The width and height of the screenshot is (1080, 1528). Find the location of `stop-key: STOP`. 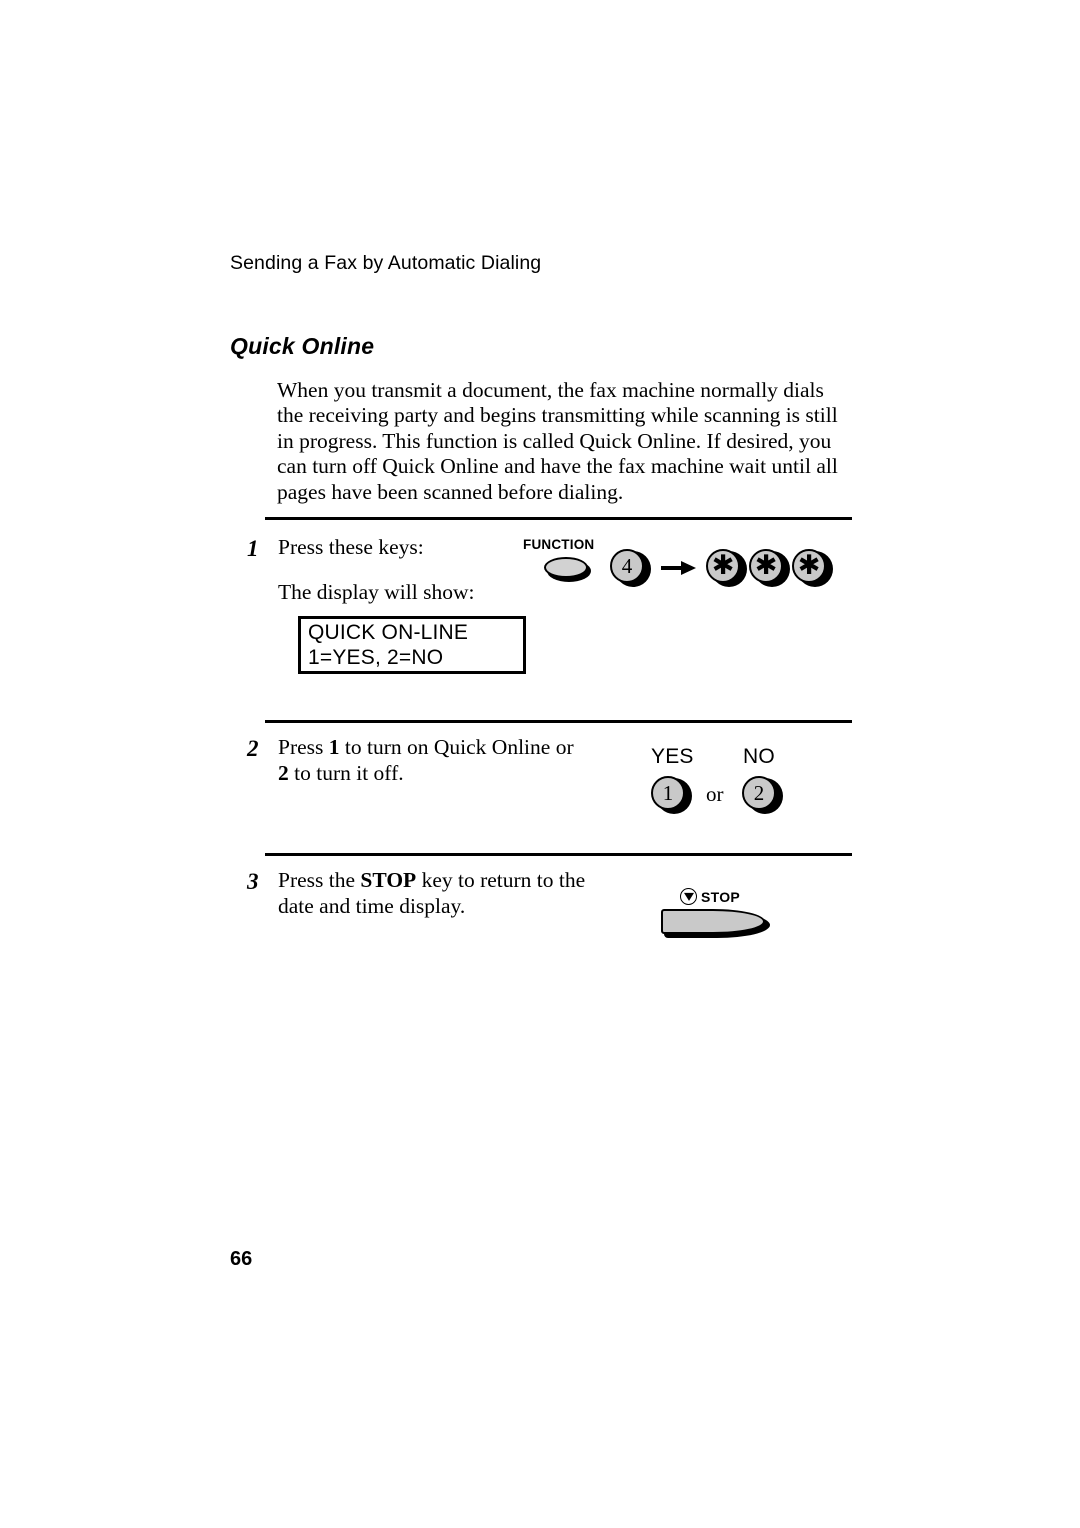

stop-key: STOP is located at coordinates (728, 916).